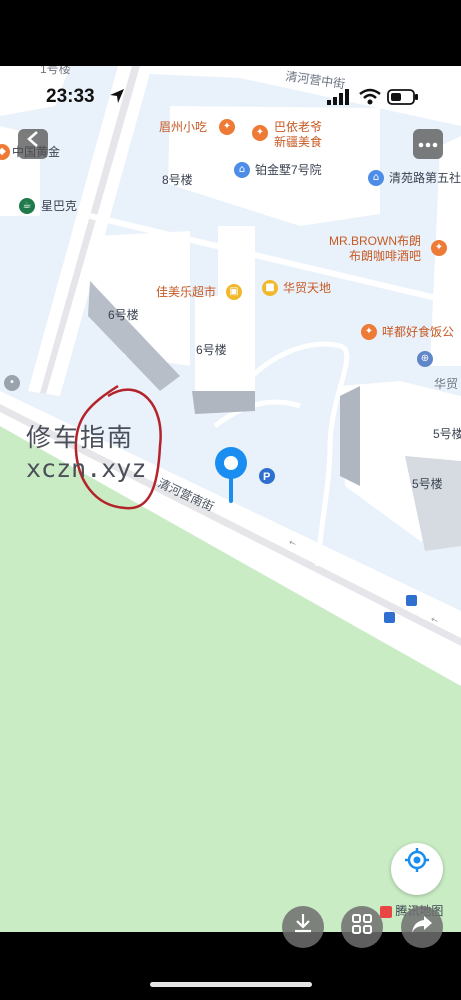  What do you see at coordinates (298, 142) in the screenshot?
I see `poi-bayi-2: 新疆美食` at bounding box center [298, 142].